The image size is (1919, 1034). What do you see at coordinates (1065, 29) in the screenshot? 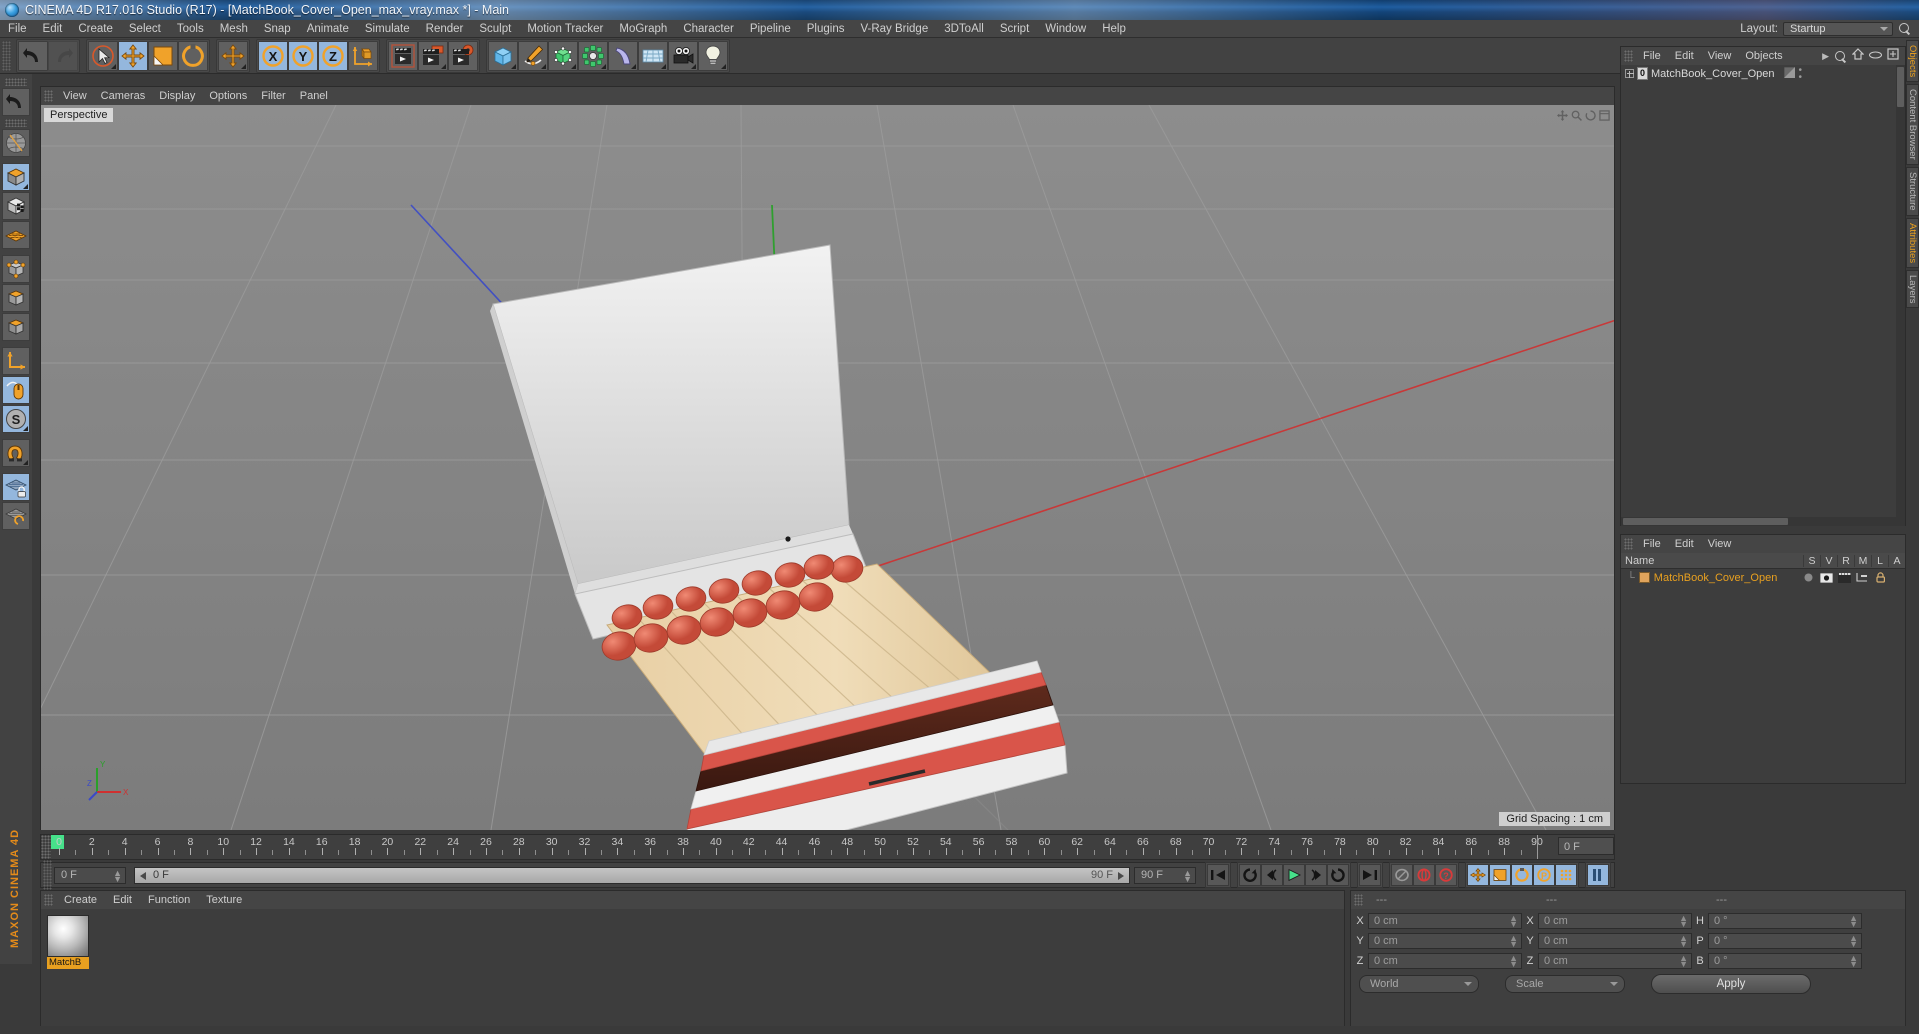
I see `menu-item-window: Window` at bounding box center [1065, 29].